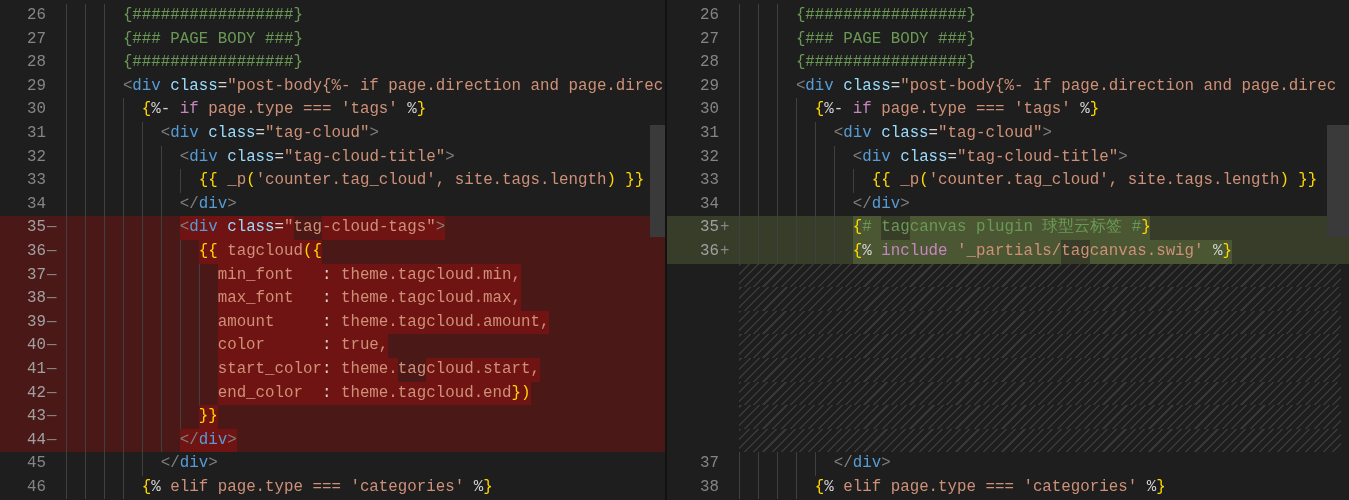 This screenshot has height=500, width=1349. Describe the element at coordinates (312, 227) in the screenshot. I see `code-line: <div class="tag-cloud-tags">` at that location.